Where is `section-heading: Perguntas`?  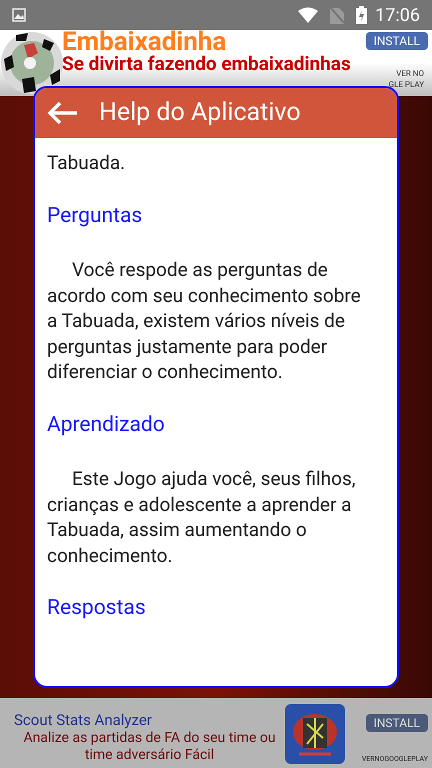 section-heading: Perguntas is located at coordinates (95, 216).